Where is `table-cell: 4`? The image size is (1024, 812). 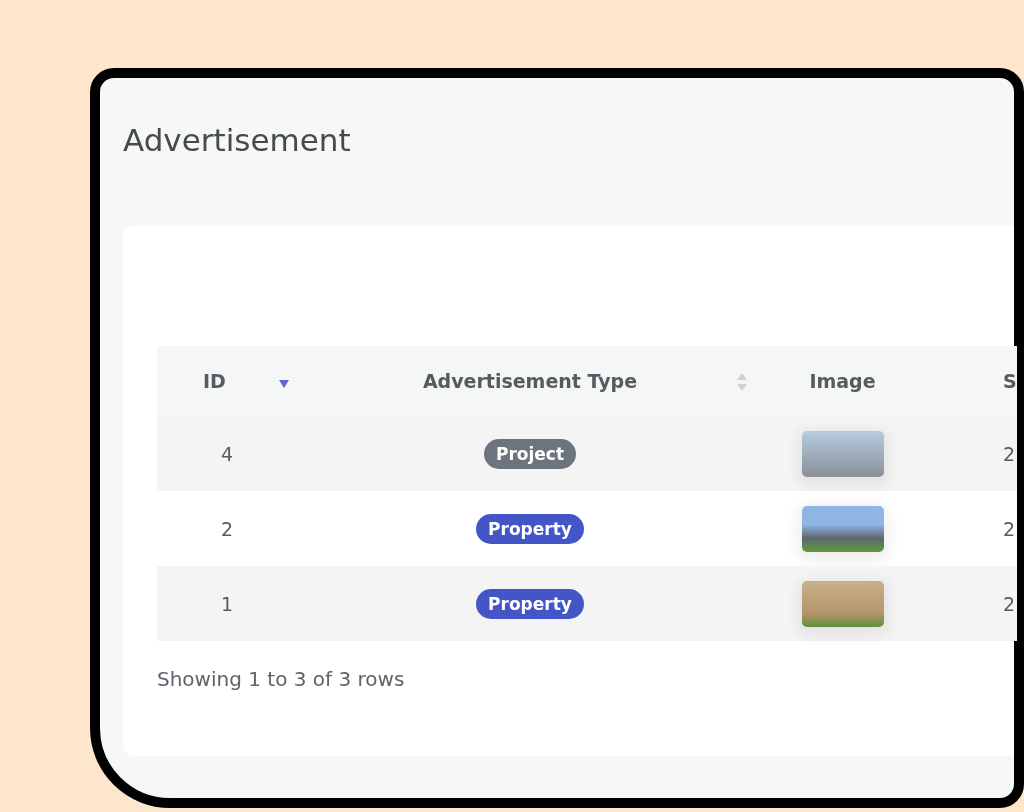
table-cell: 4 is located at coordinates (228, 453).